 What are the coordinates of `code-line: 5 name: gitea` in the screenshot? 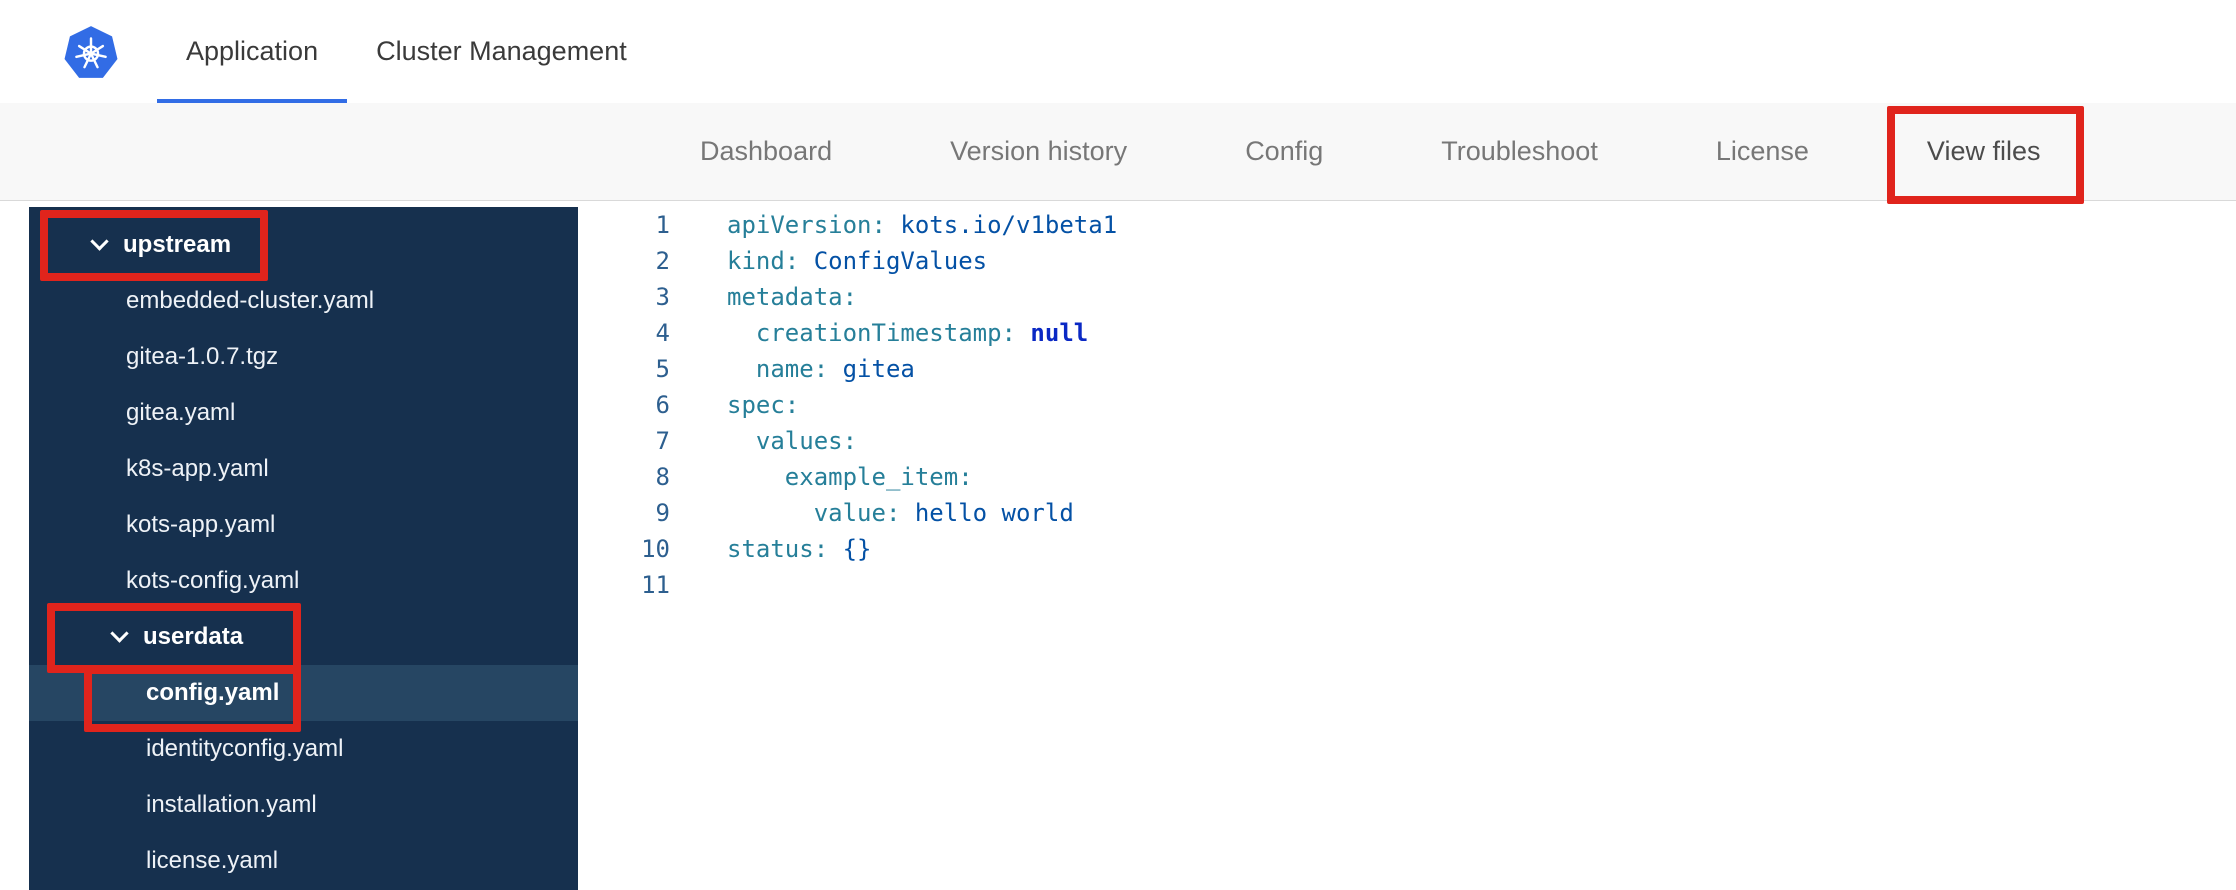 It's located at (1407, 369).